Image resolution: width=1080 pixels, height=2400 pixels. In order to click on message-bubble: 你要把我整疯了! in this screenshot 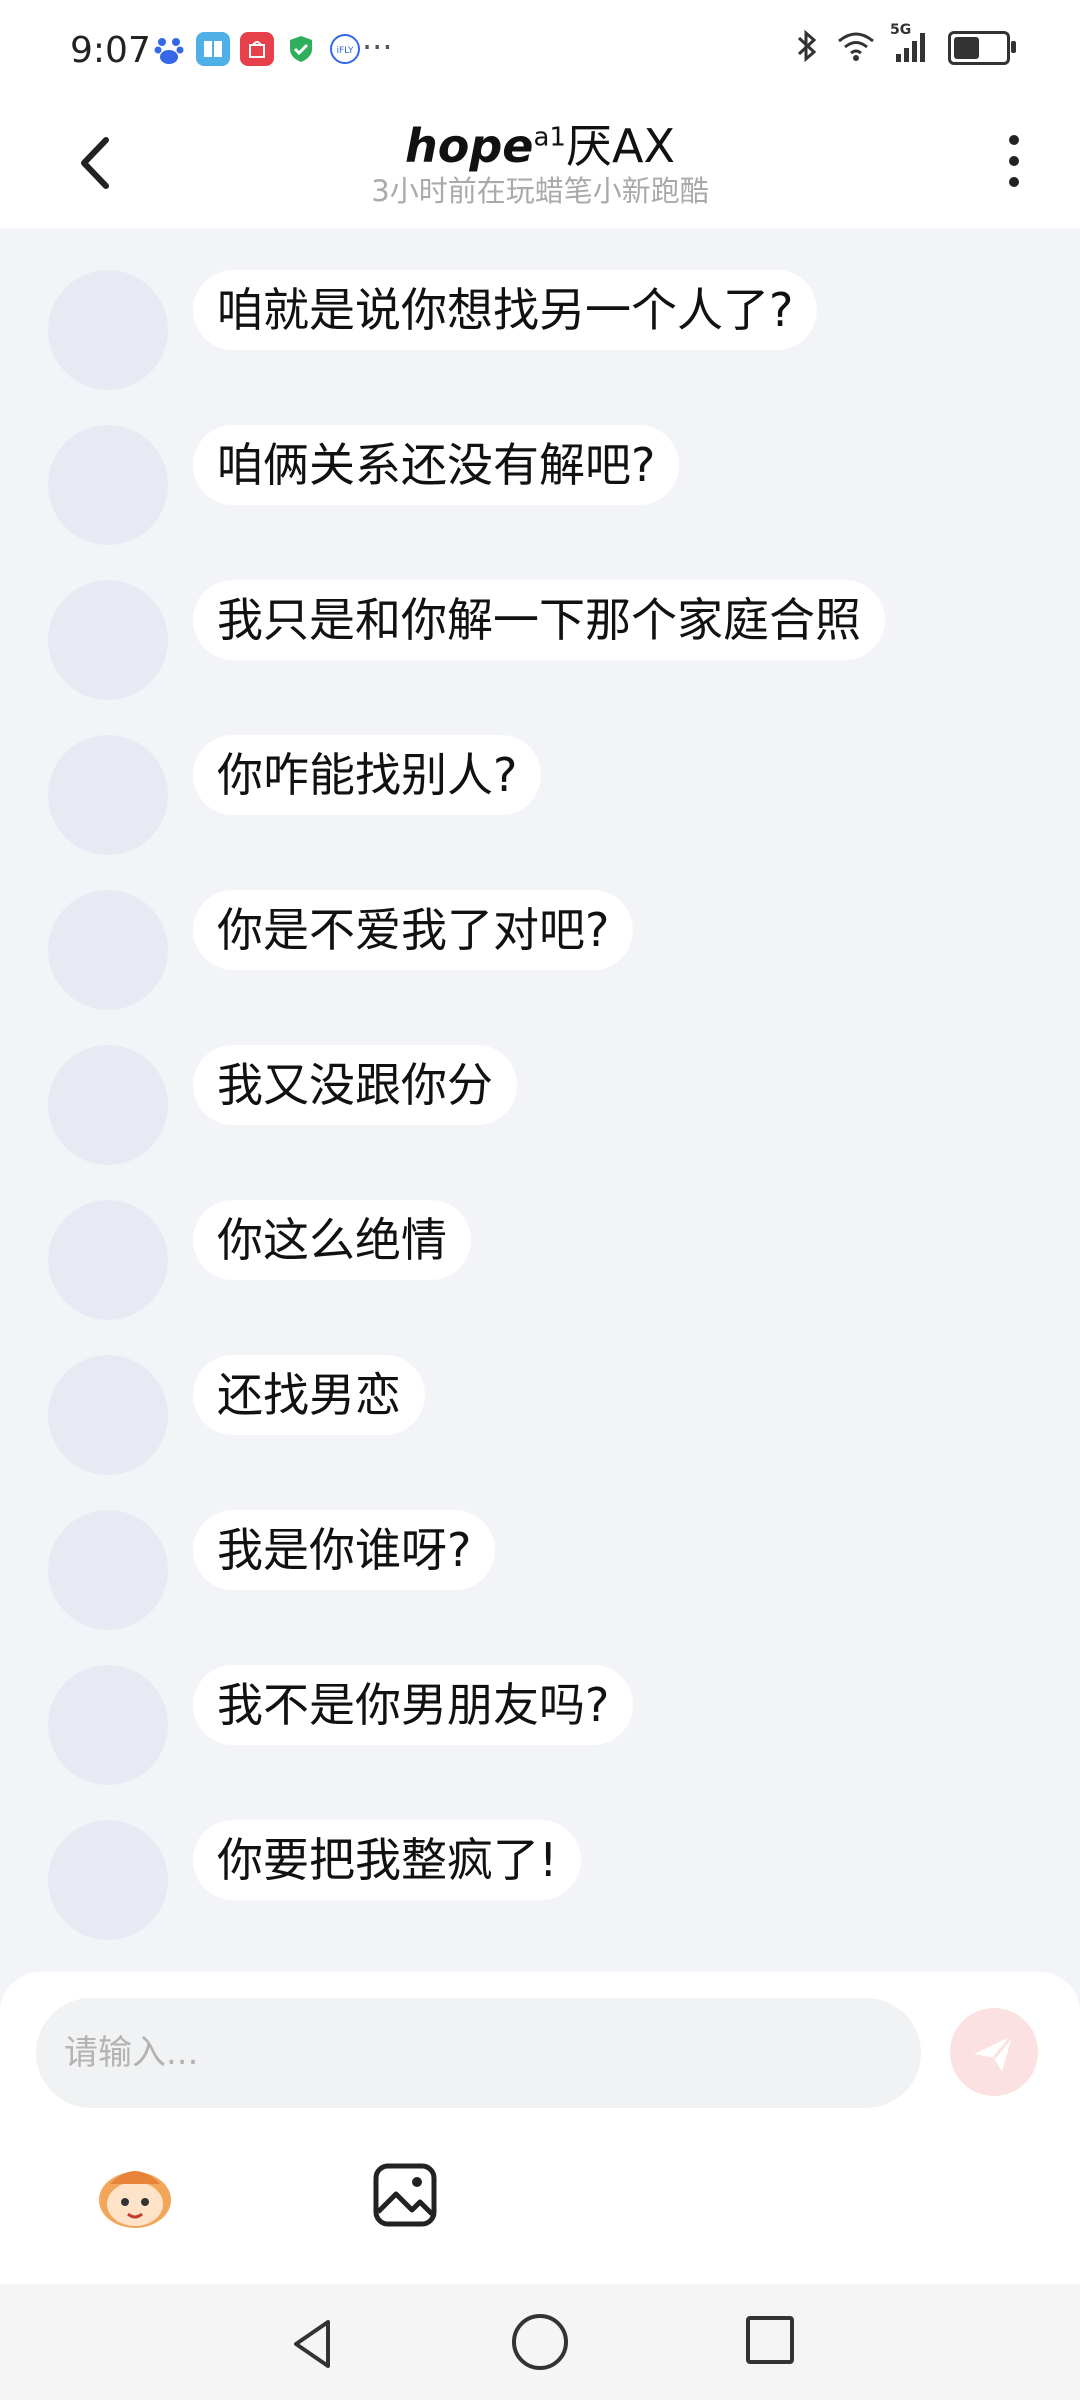, I will do `click(387, 1860)`.